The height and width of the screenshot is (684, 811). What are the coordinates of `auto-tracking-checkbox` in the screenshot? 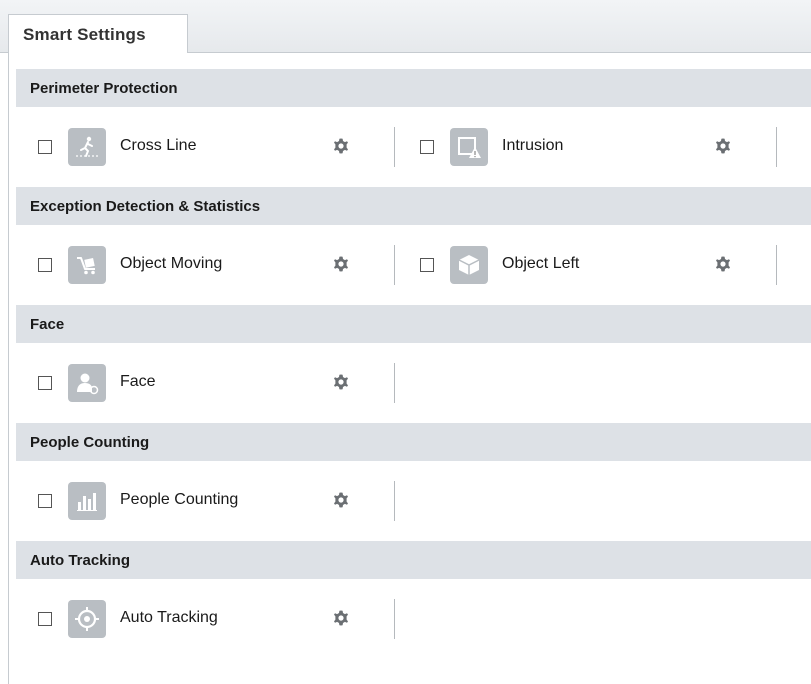 It's located at (45, 619).